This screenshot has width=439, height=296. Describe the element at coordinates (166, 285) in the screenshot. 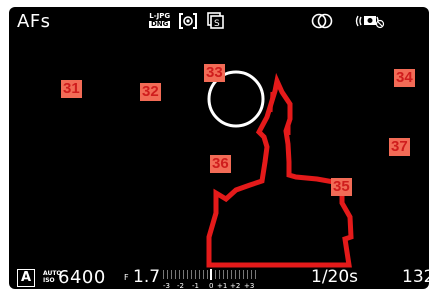

I see `ev-label: -3` at that location.